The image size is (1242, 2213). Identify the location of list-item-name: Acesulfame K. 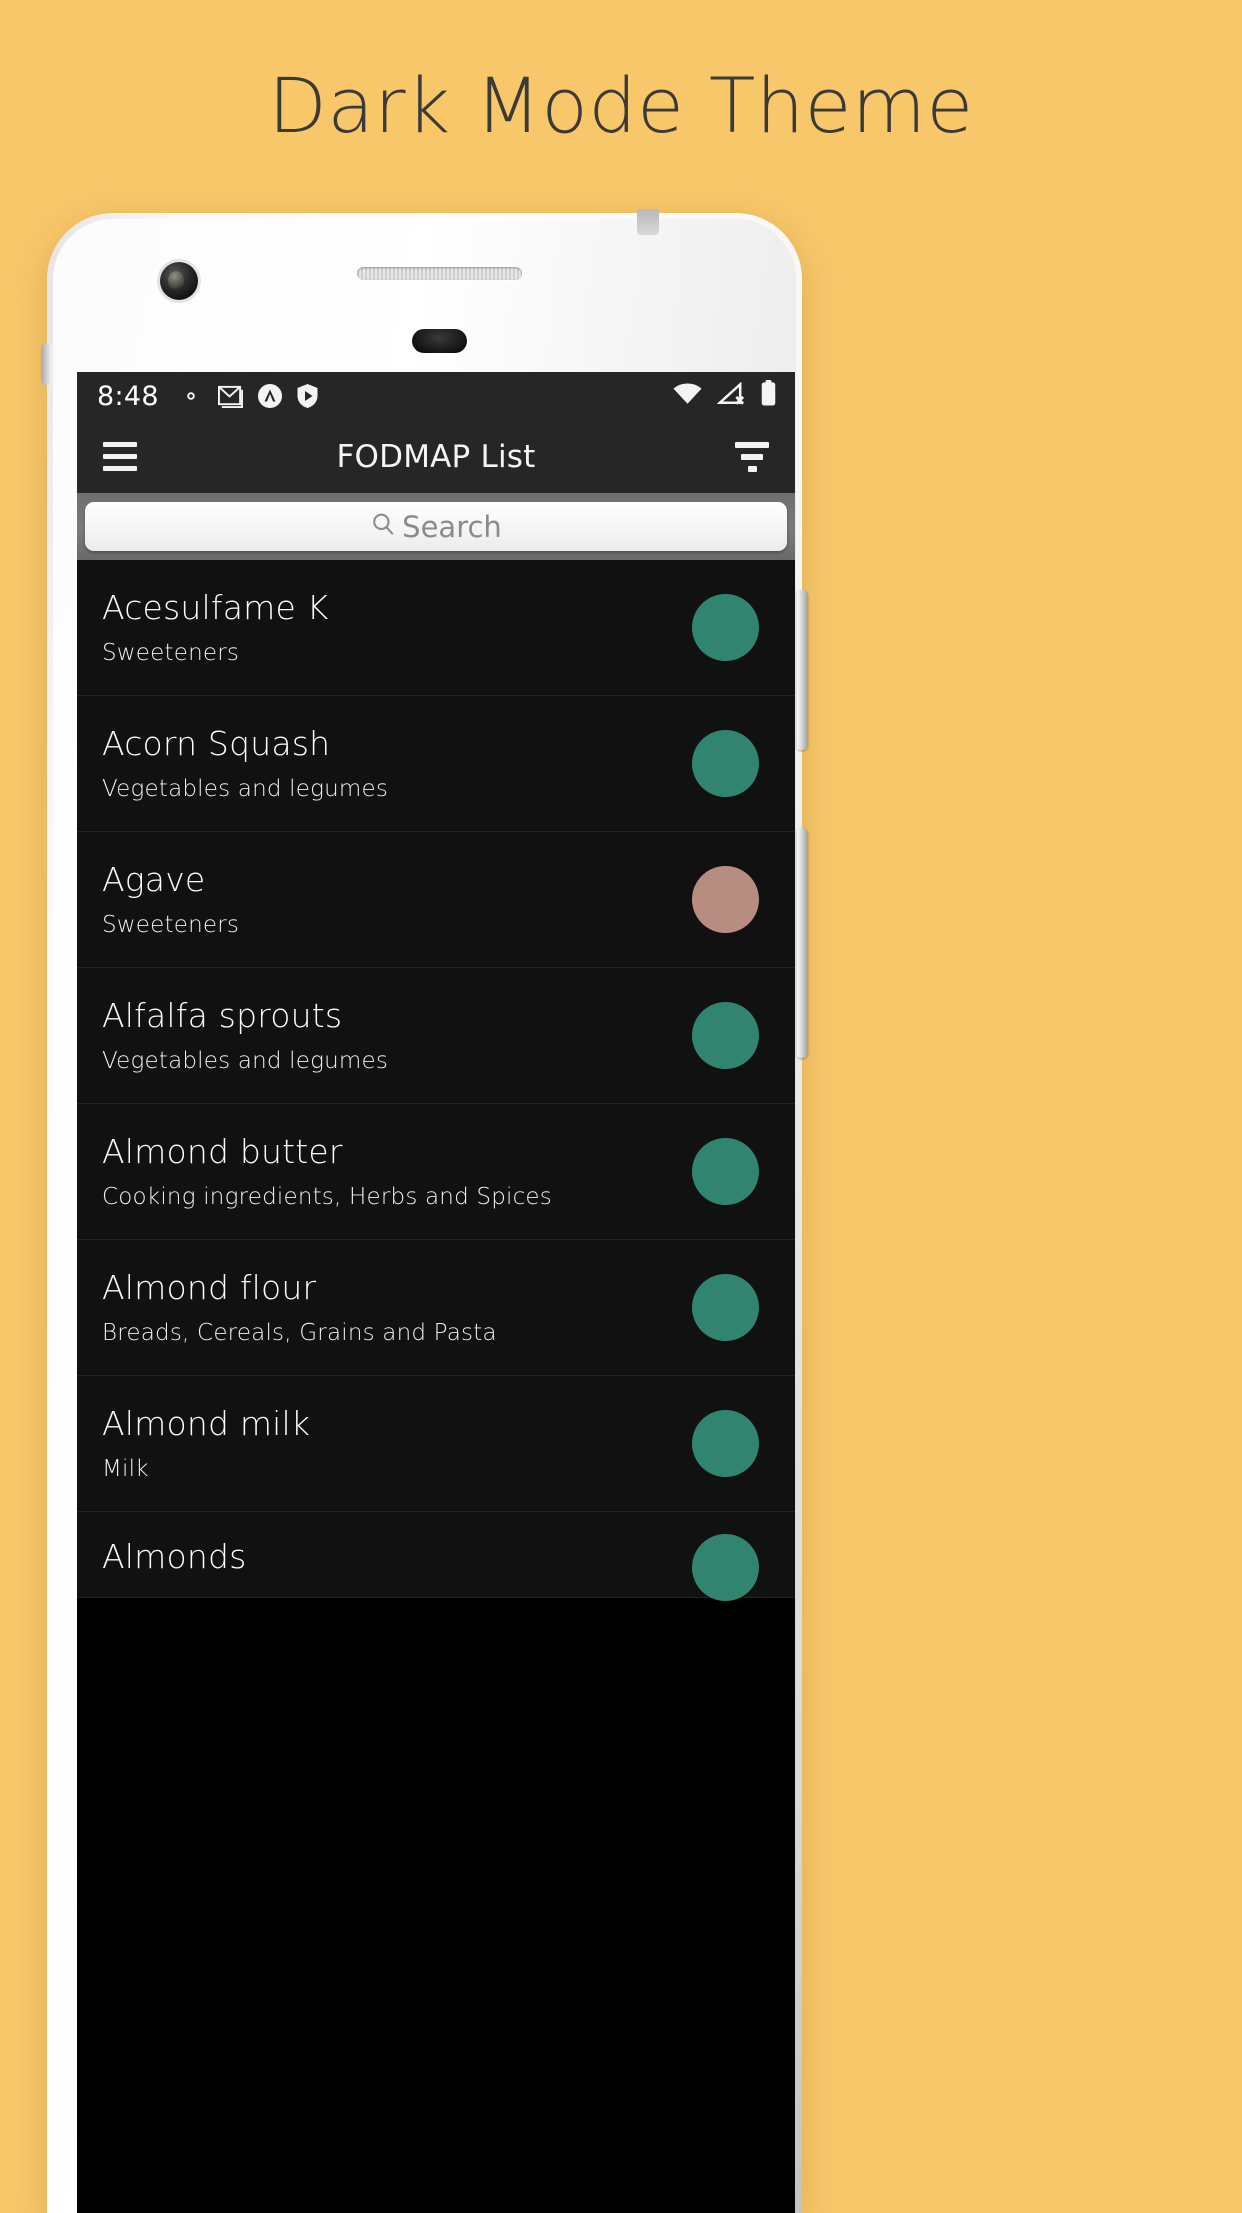
(215, 608).